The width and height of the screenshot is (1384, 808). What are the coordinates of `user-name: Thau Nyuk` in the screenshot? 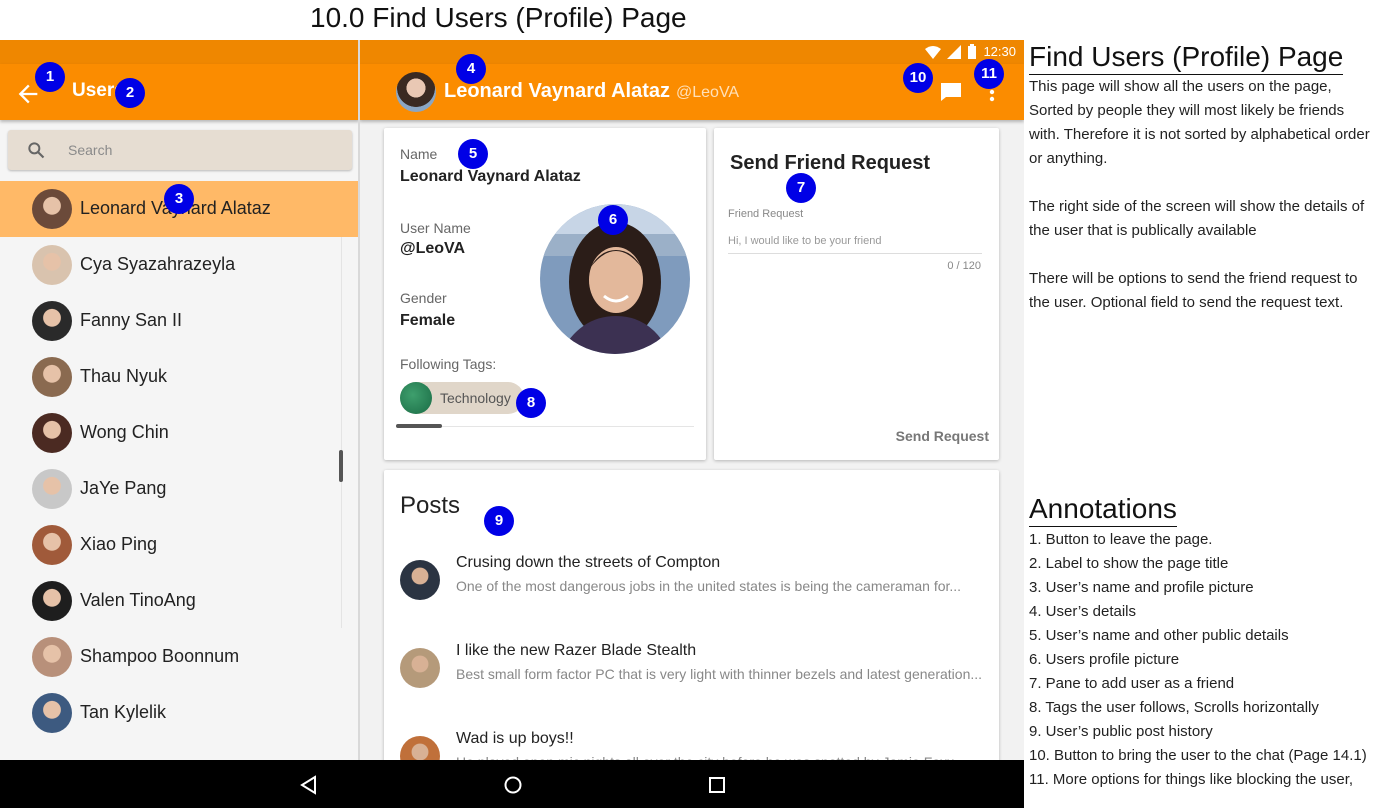 It's located at (124, 376).